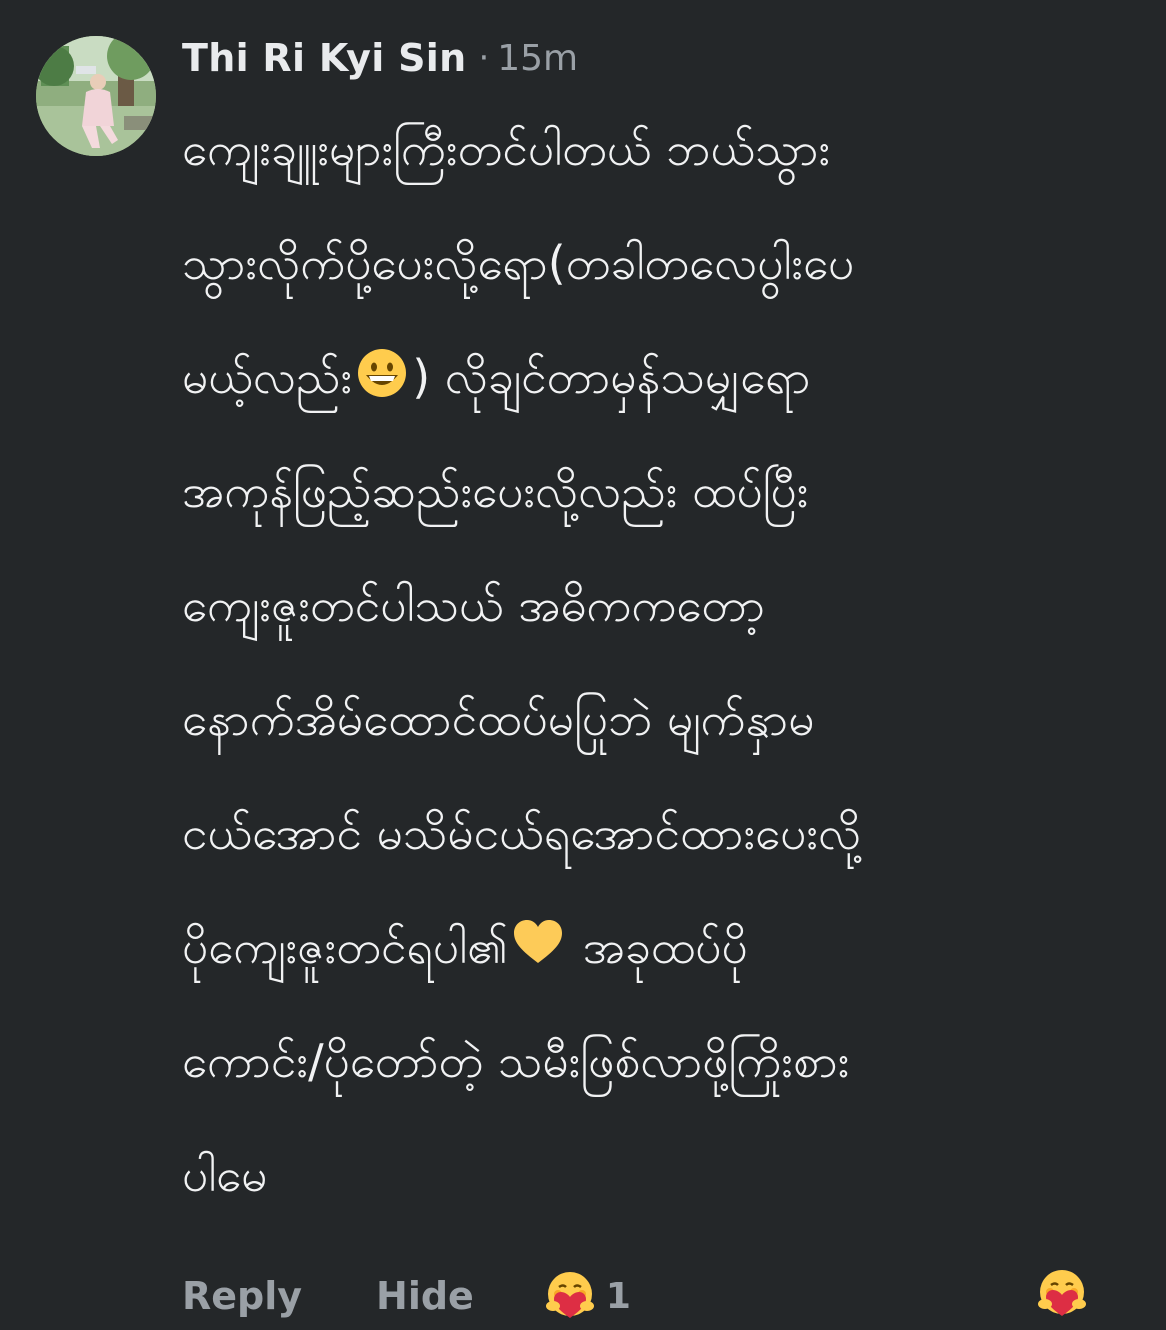 The width and height of the screenshot is (1166, 1330). What do you see at coordinates (658, 947) in the screenshot?
I see `comment-line-part: အခုထပ်ပို` at bounding box center [658, 947].